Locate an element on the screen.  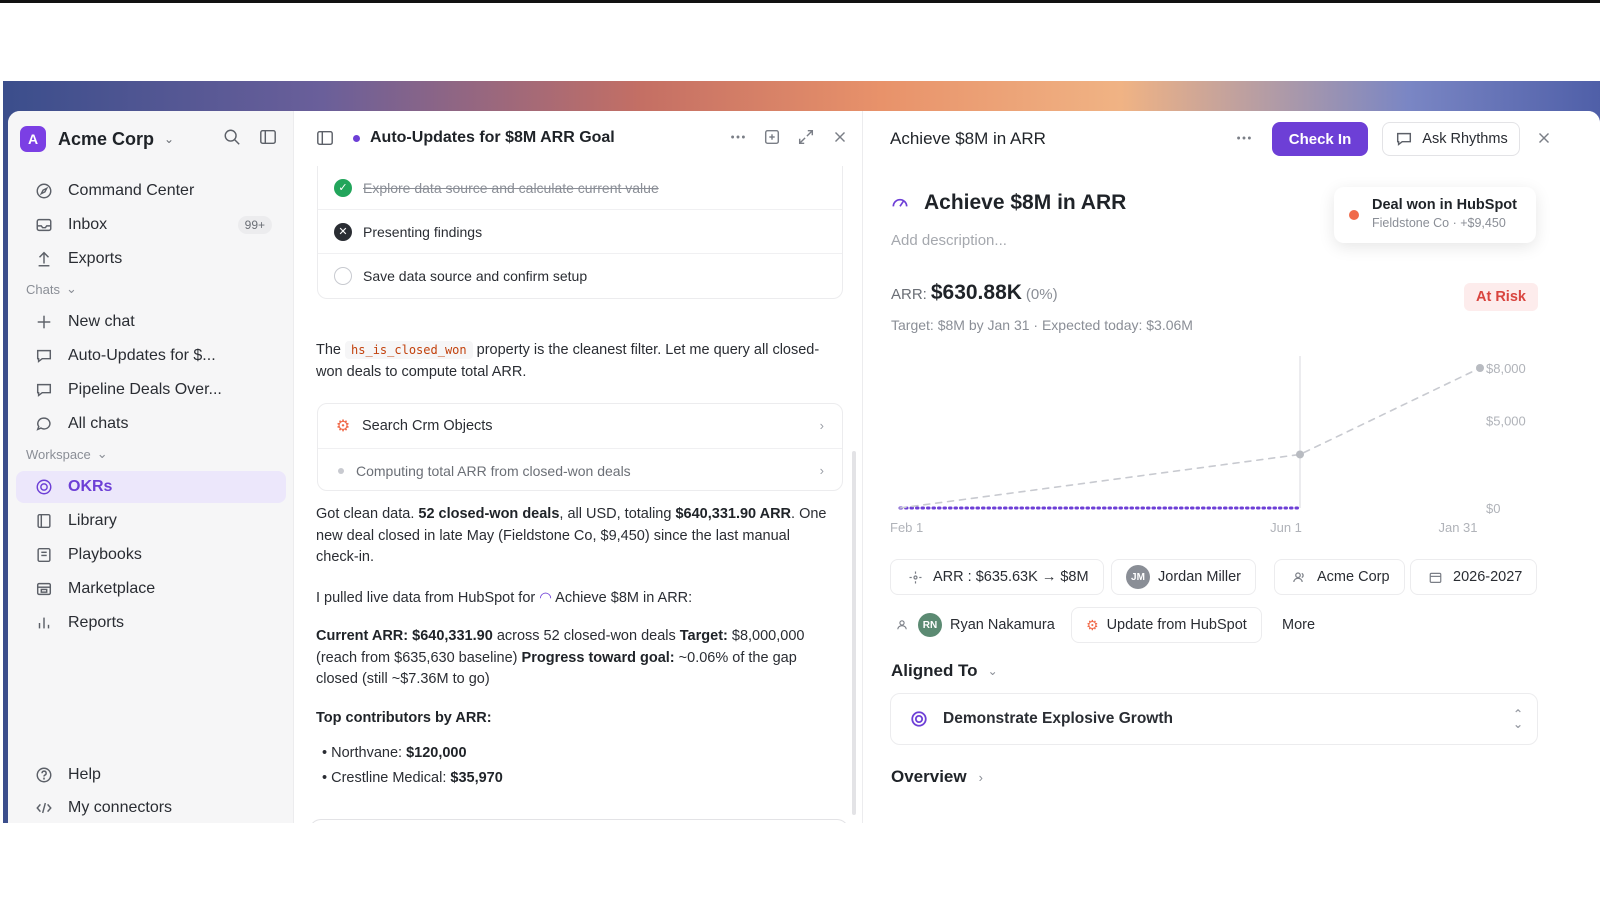
sidebar-item-library: Library is located at coordinates (151, 521).